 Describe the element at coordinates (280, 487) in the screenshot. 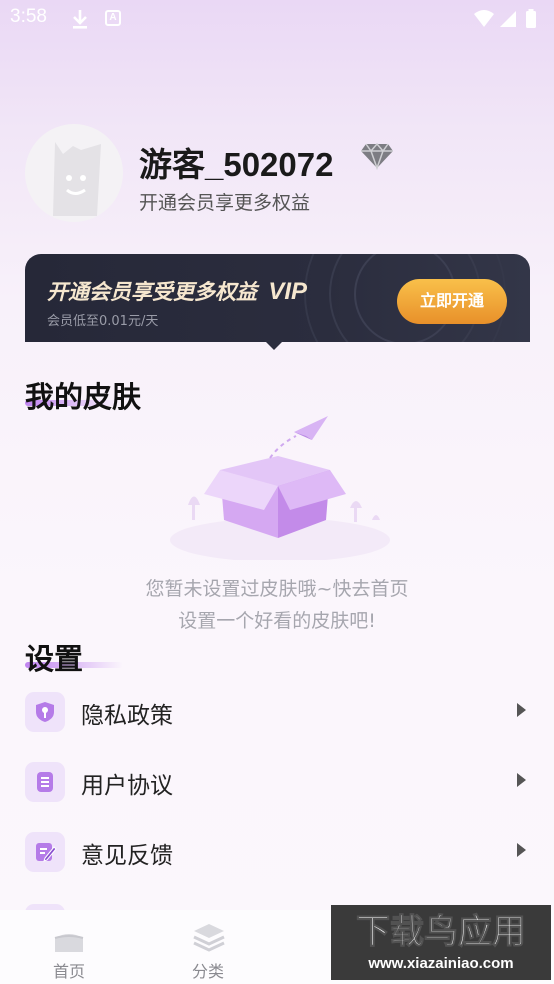

I see `empty-box-illustration` at that location.